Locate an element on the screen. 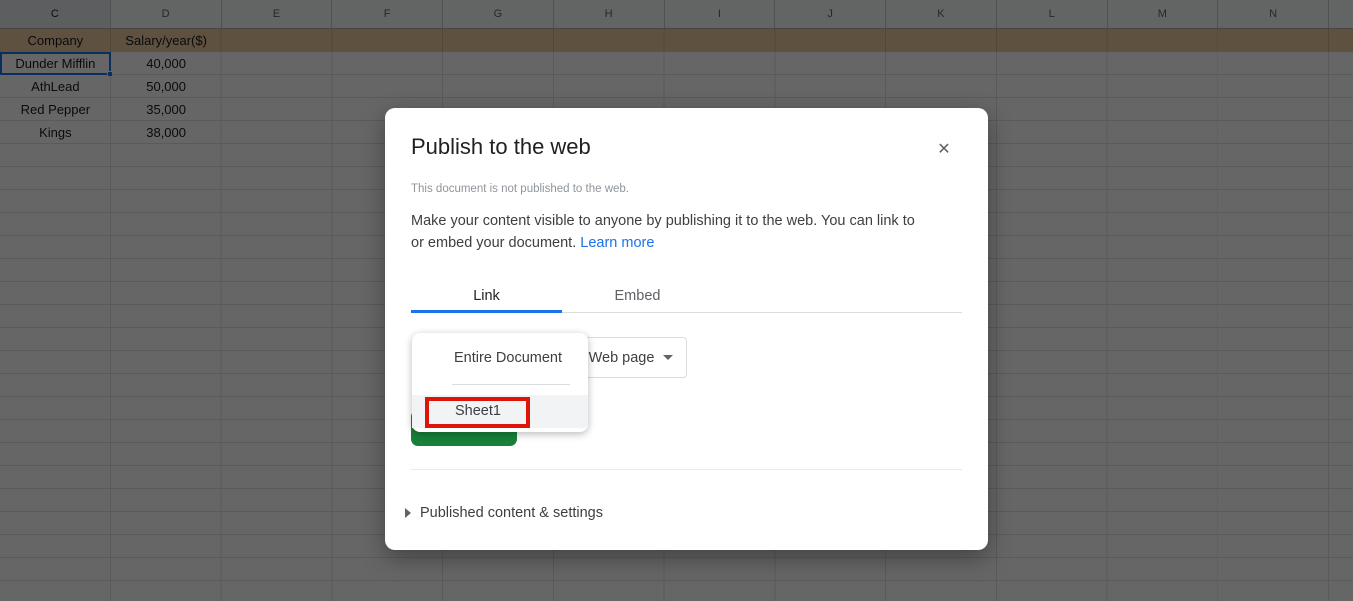 The width and height of the screenshot is (1353, 601). expand-arrow-icon is located at coordinates (408, 513).